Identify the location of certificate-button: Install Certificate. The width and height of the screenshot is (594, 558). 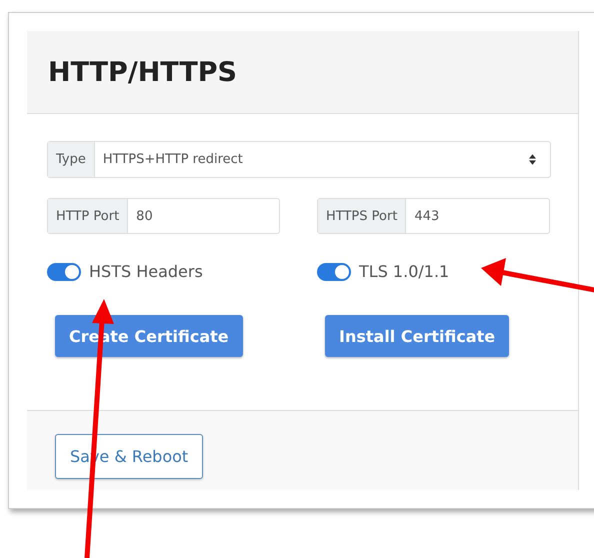
(417, 336).